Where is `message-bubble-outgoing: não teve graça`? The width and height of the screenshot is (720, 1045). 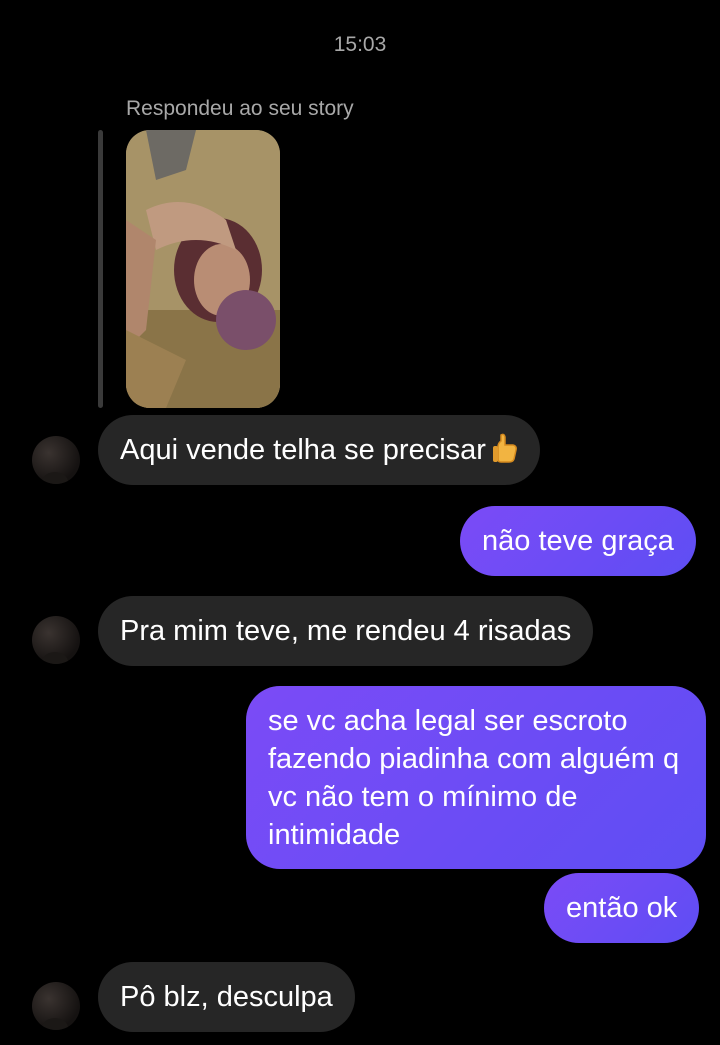 message-bubble-outgoing: não teve graça is located at coordinates (578, 541).